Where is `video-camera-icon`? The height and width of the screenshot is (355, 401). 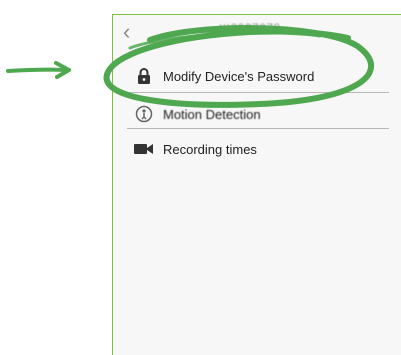
video-camera-icon is located at coordinates (144, 149).